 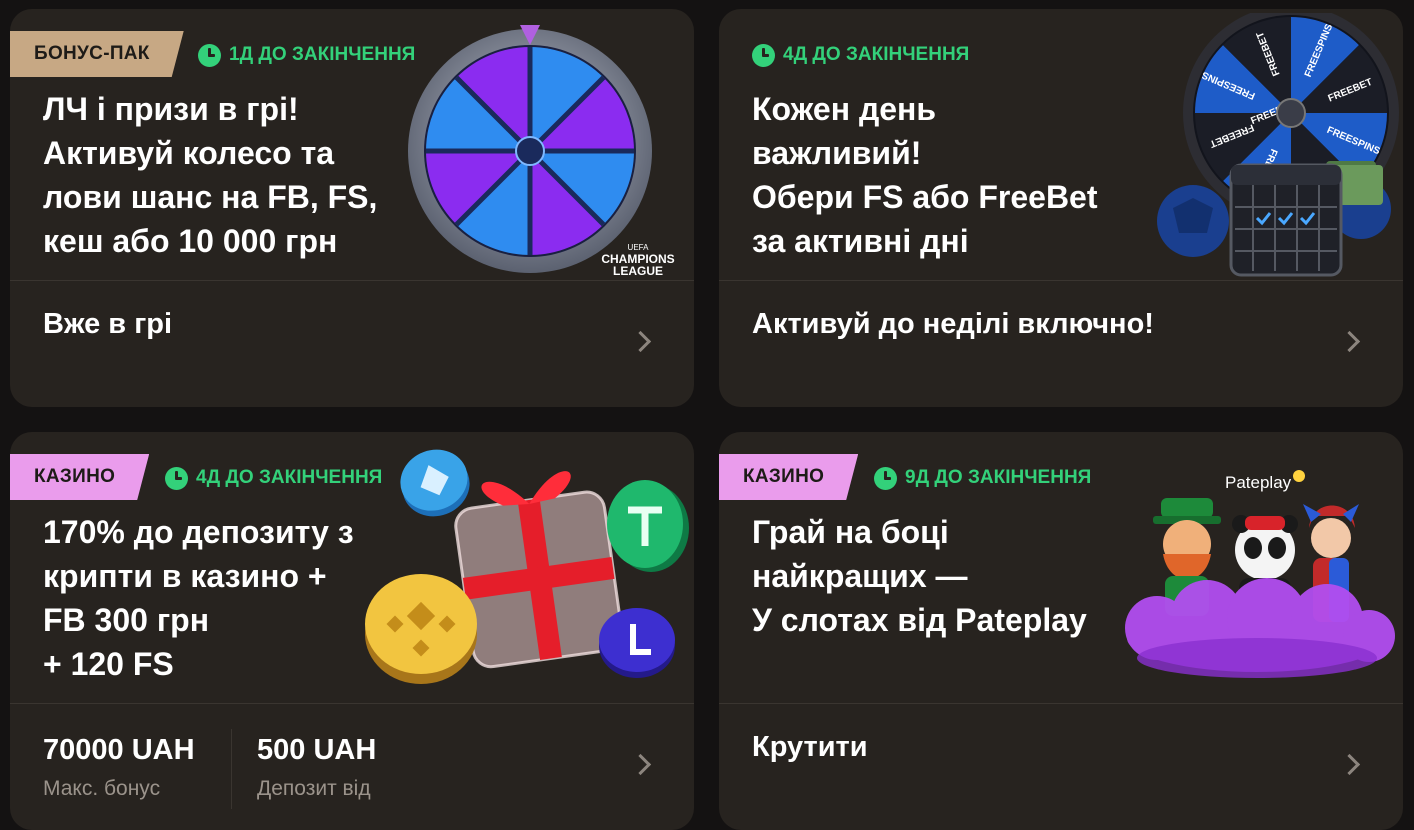 I want to click on expiry-timer: 1Д ДО ЗАКІНЧЕННЯ, so click(x=306, y=55).